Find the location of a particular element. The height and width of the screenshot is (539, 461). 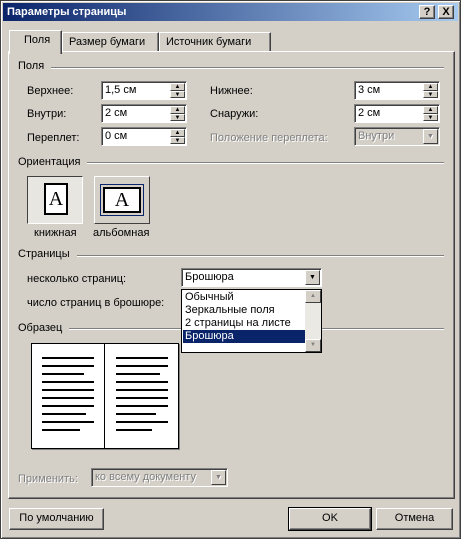

cancel-button: Отмена is located at coordinates (414, 519).